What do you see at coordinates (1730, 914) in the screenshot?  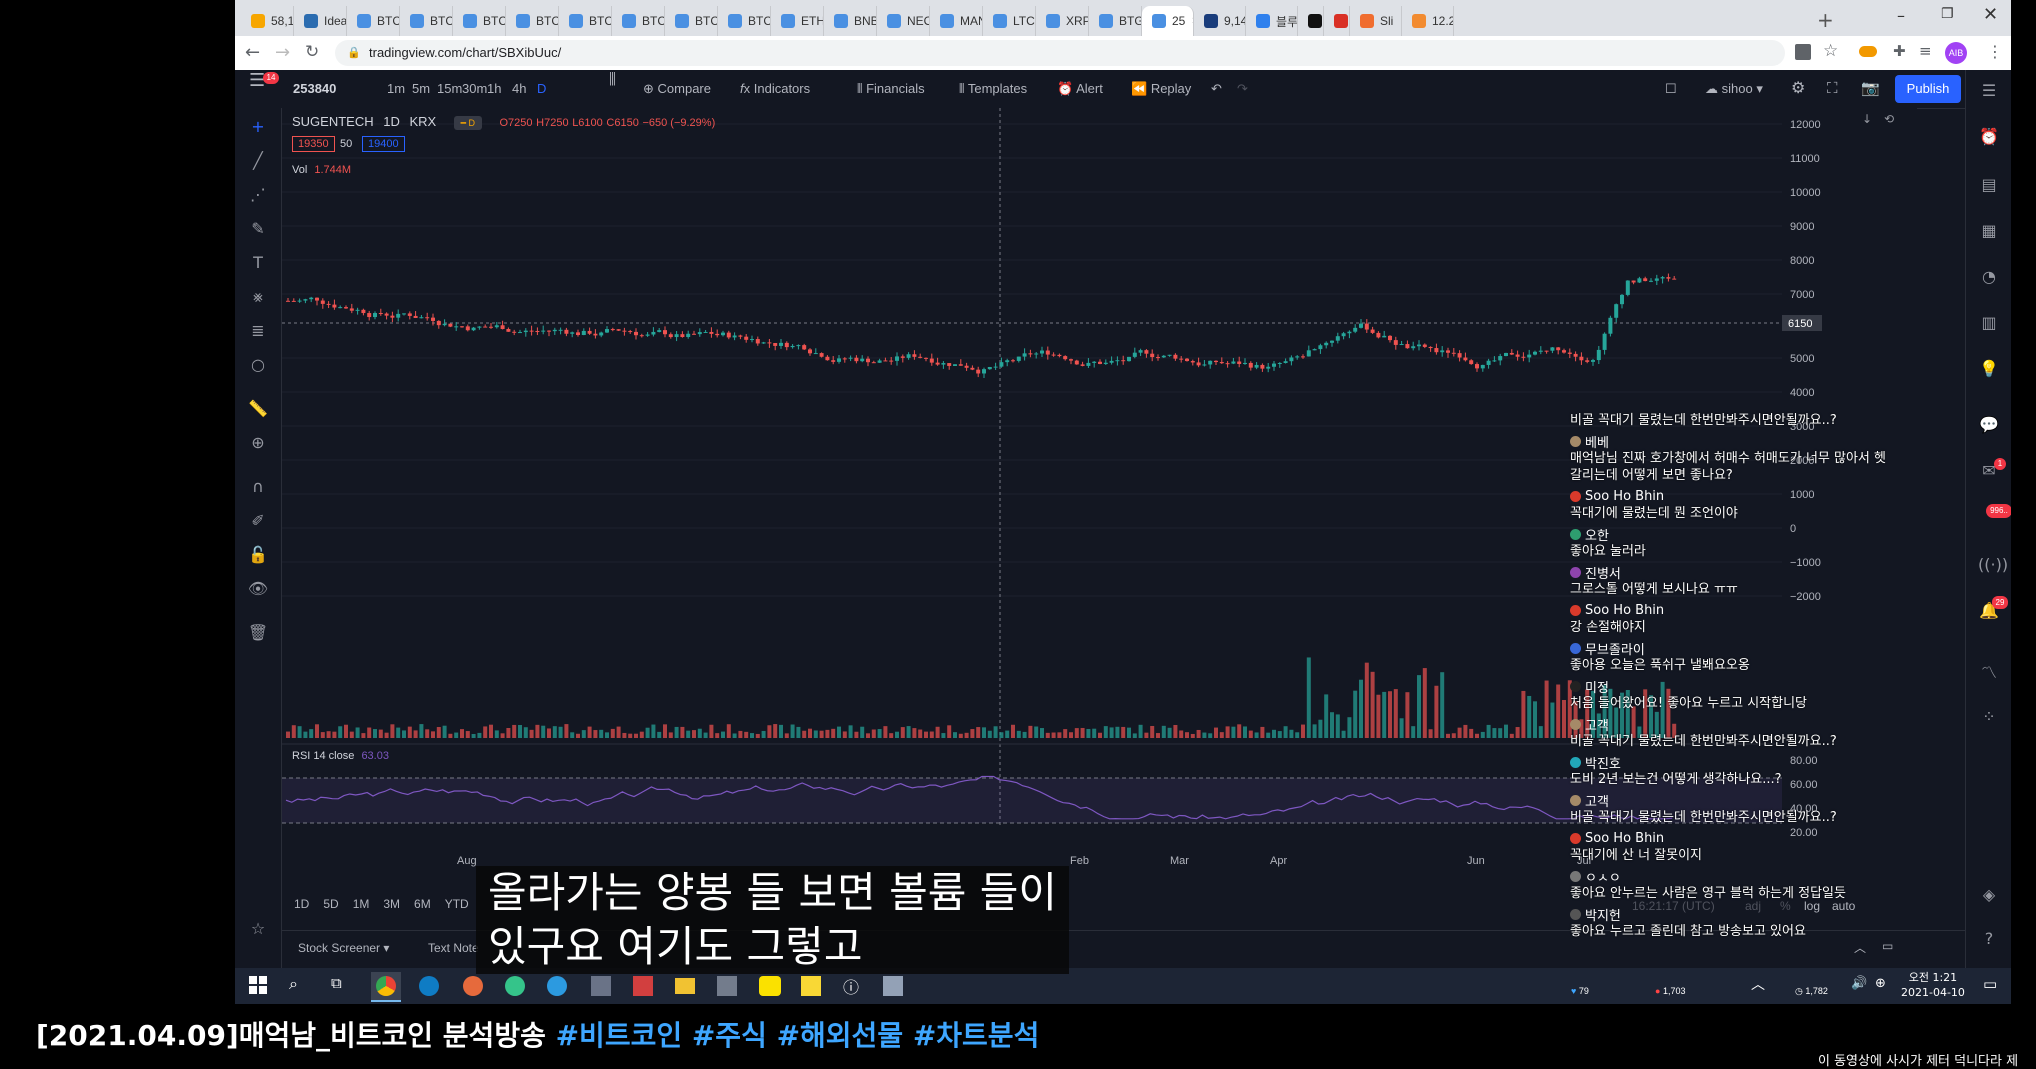 I see `chat-author: 박지헌` at bounding box center [1730, 914].